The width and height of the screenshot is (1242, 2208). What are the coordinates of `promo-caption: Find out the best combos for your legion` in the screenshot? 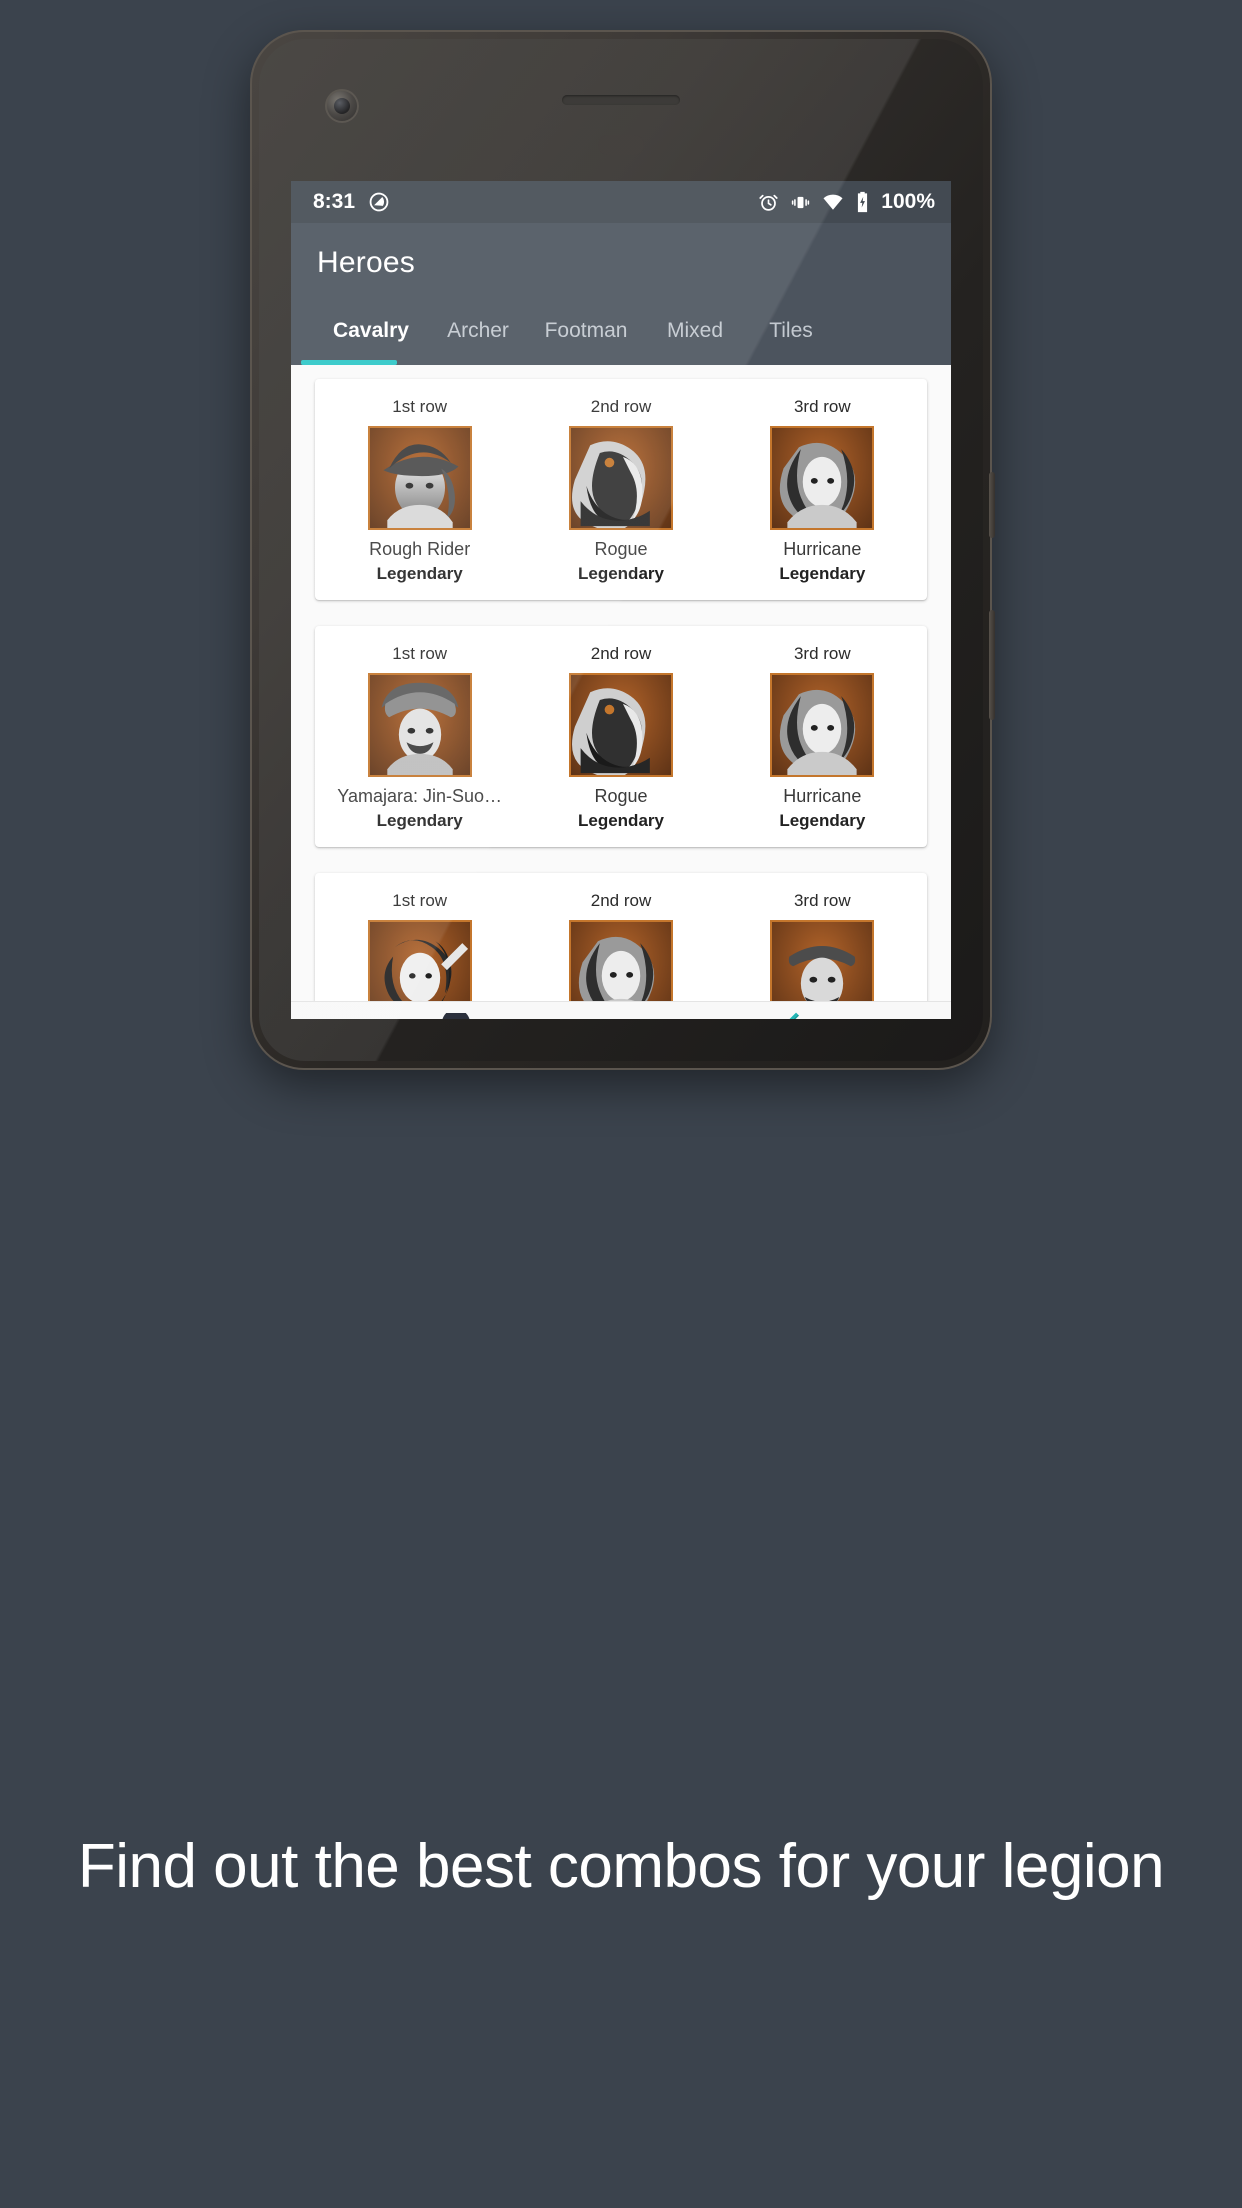 It's located at (621, 1866).